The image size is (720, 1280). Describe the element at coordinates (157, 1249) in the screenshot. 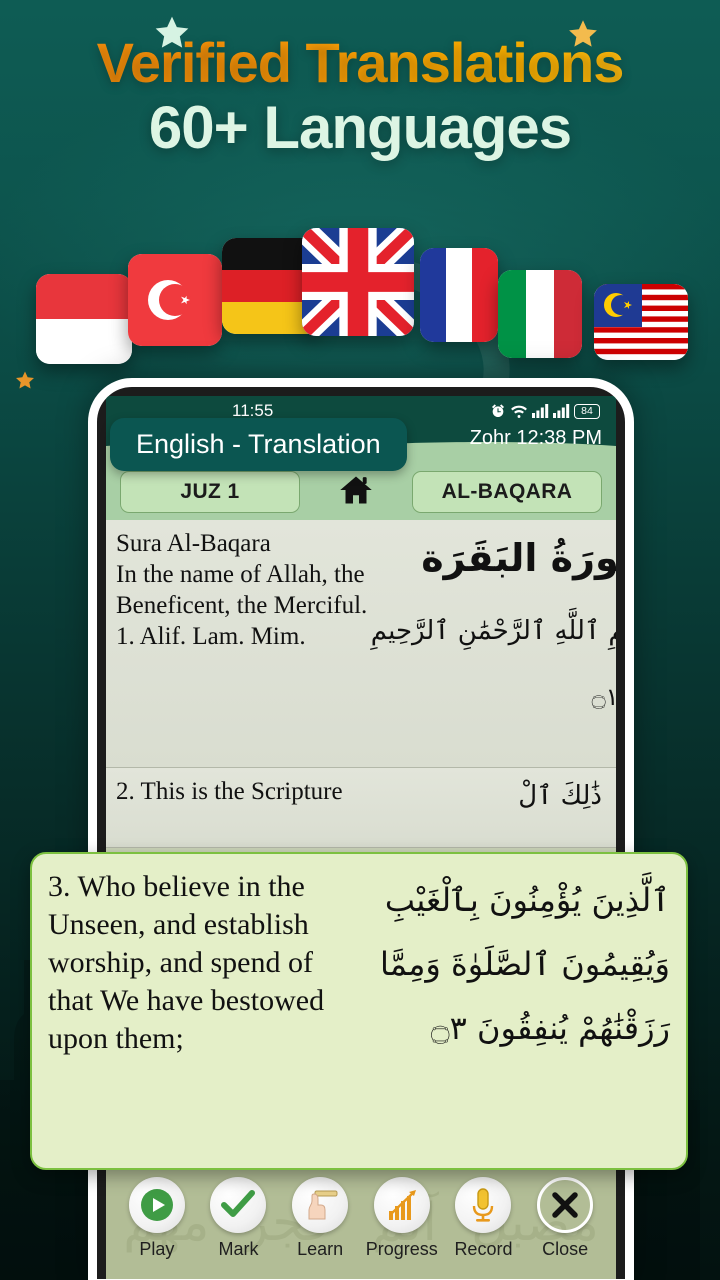

I see `toolbar-label: Play` at that location.